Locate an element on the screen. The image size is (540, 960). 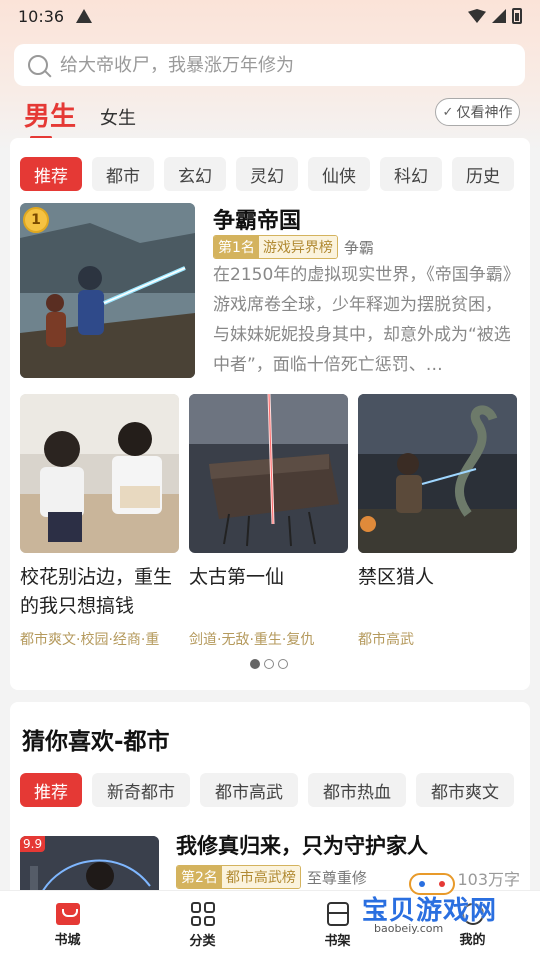
book-tags: 都市爽文·校园·经商·重 is located at coordinates (90, 640).